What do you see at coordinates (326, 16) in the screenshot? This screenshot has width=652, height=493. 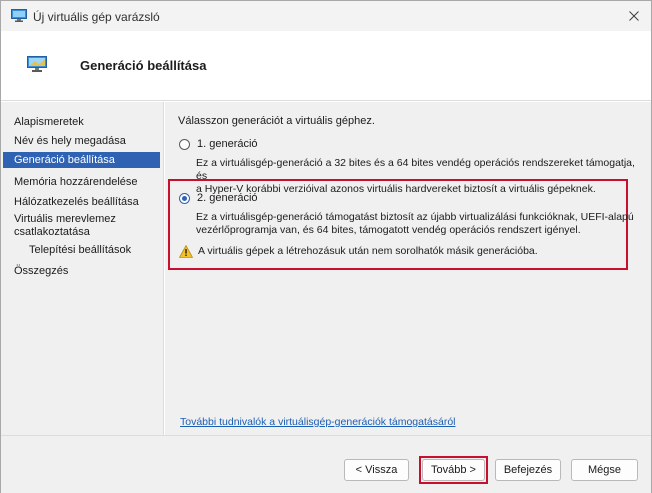 I see `title-bar: Új virtuális gép varázsló` at bounding box center [326, 16].